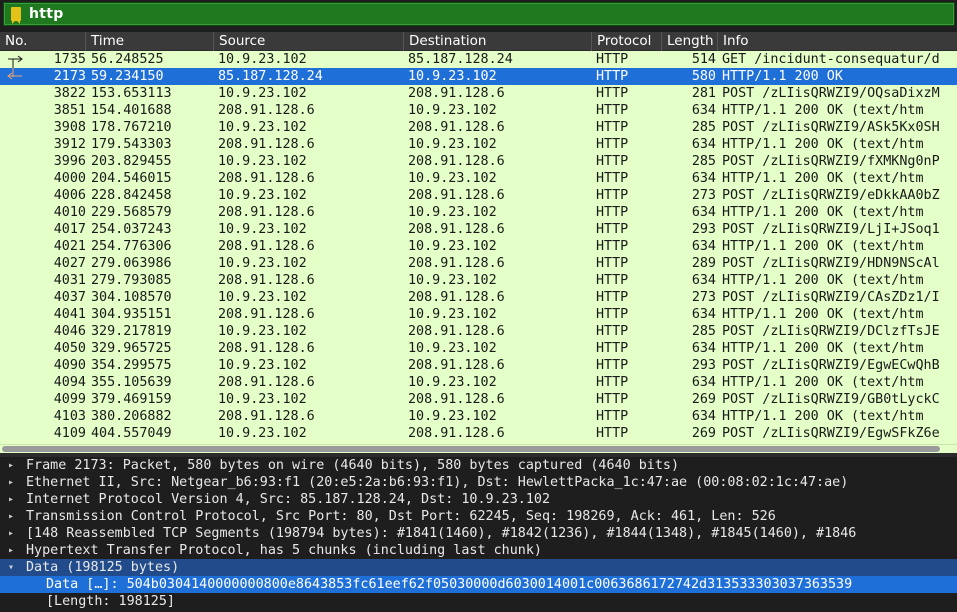 The image size is (957, 612). What do you see at coordinates (16, 15) in the screenshot?
I see `bookmark-icon` at bounding box center [16, 15].